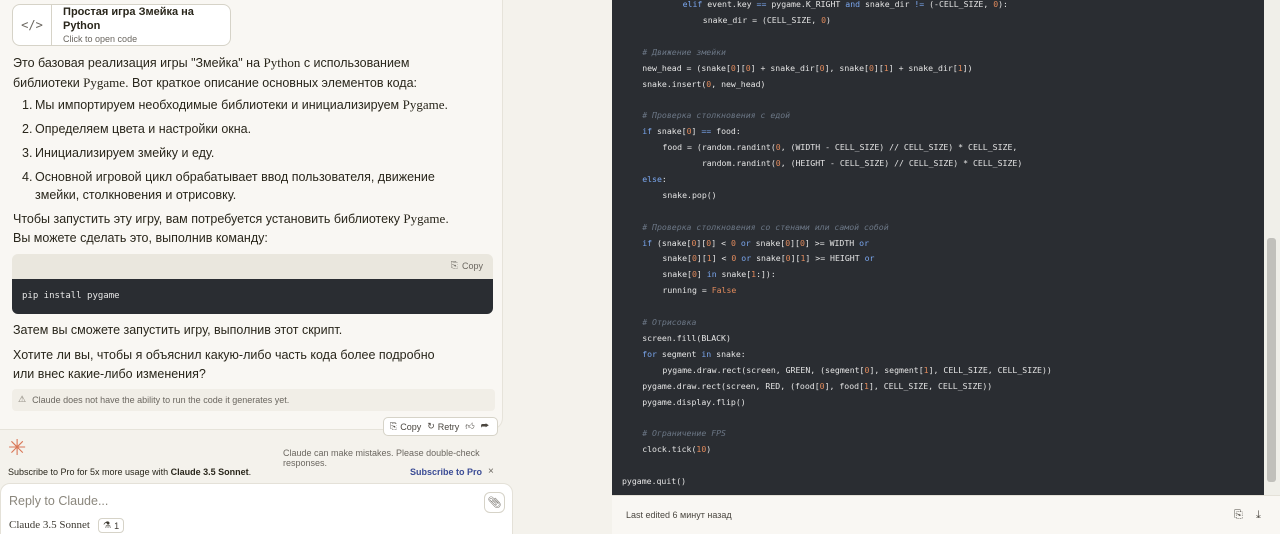  What do you see at coordinates (828, 19) in the screenshot?
I see `code-token: )` at bounding box center [828, 19].